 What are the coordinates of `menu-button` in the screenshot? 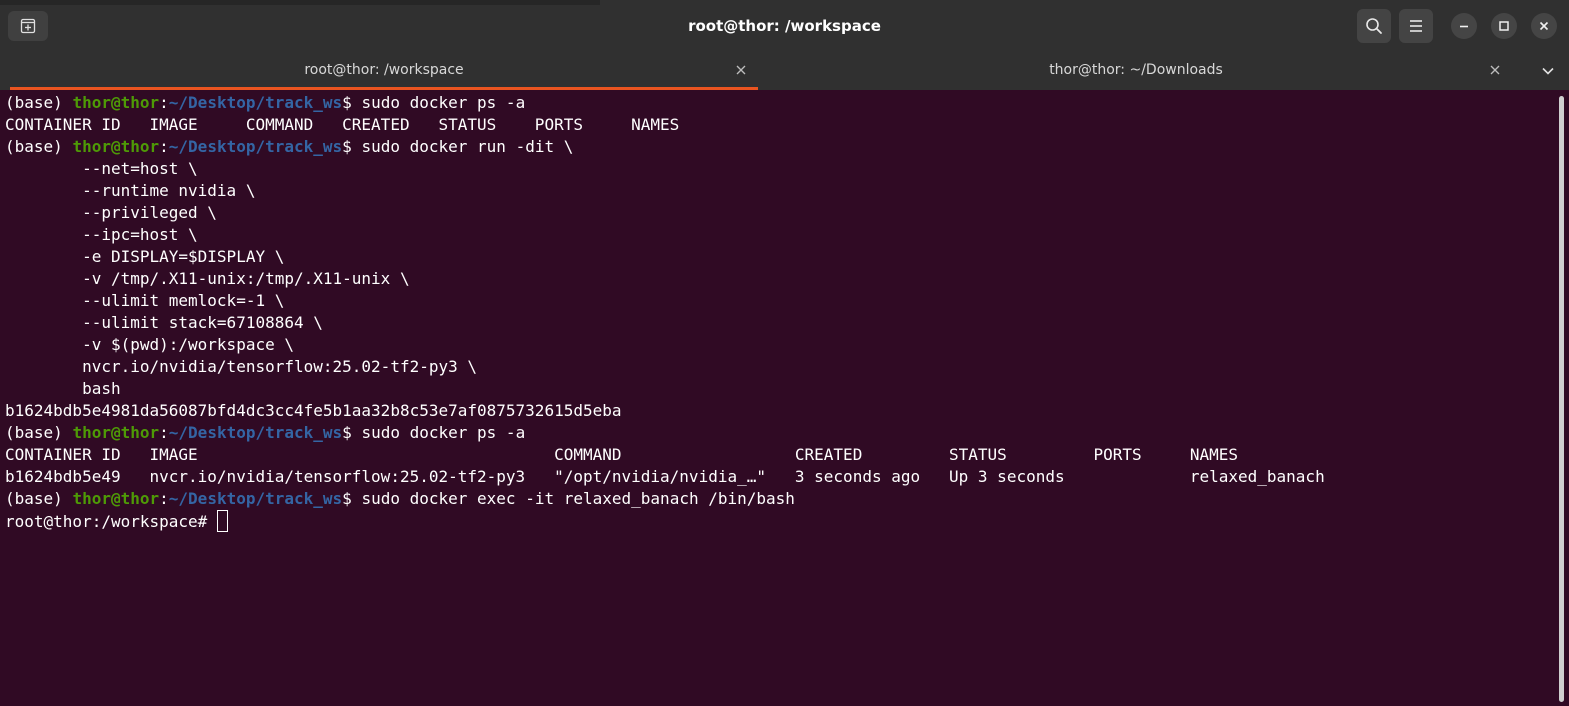 It's located at (1416, 26).